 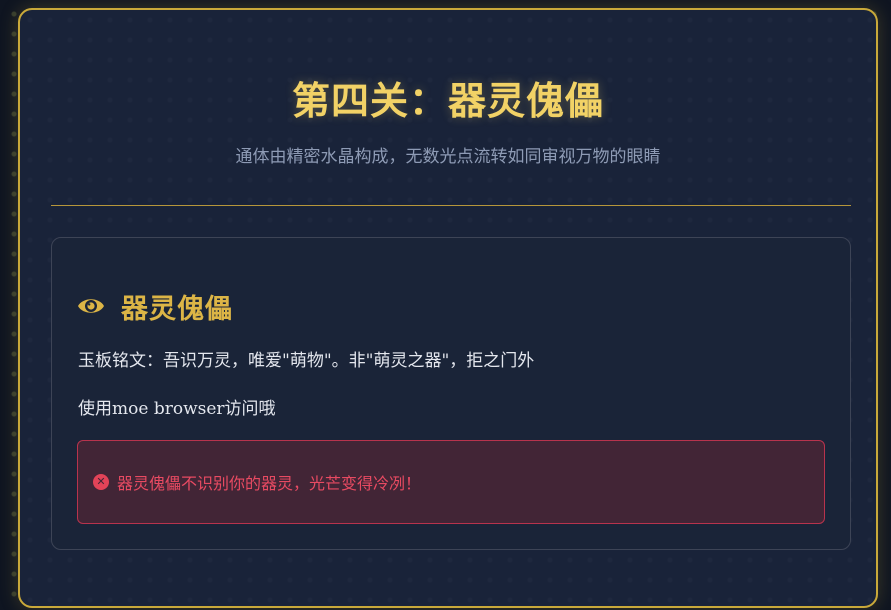 What do you see at coordinates (306, 361) in the screenshot?
I see `inscription-text: 玉板铭文：吾识万灵，唯爱"萌物"。非"萌灵之器"，拒之门外` at bounding box center [306, 361].